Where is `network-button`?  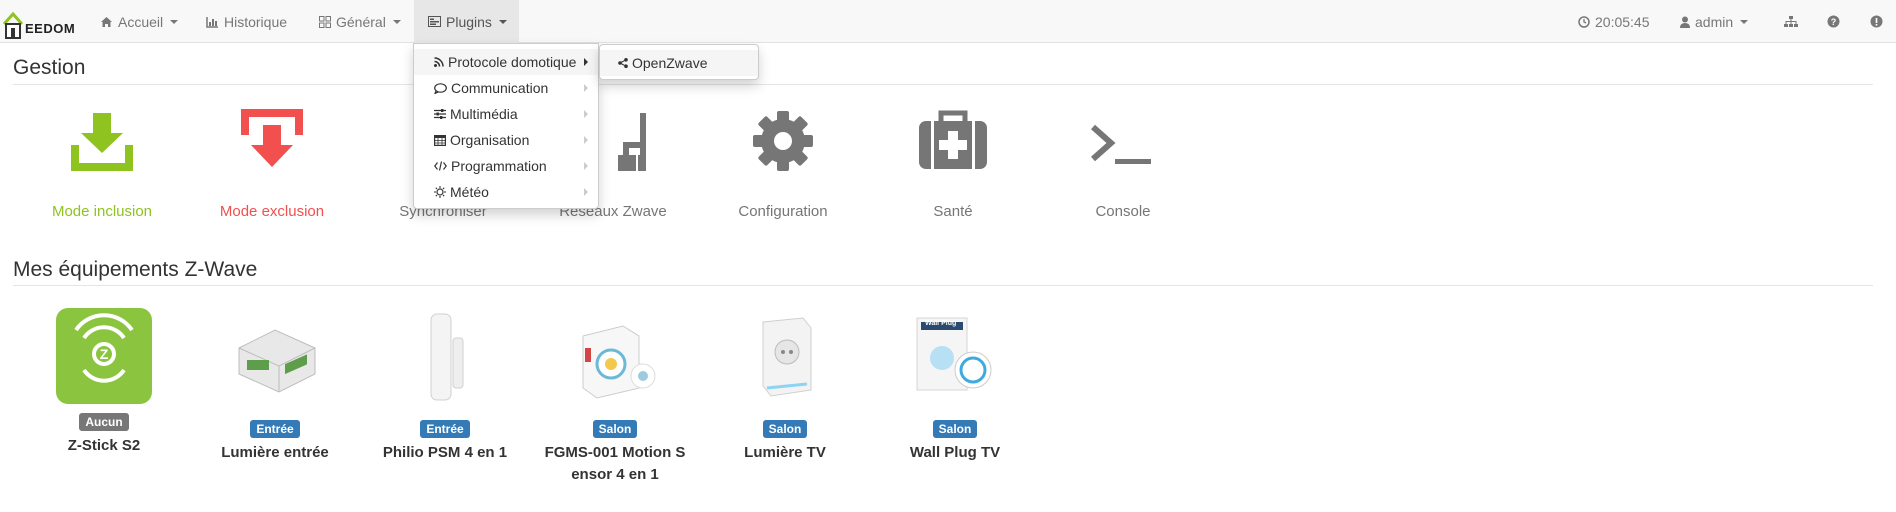 network-button is located at coordinates (1791, 21).